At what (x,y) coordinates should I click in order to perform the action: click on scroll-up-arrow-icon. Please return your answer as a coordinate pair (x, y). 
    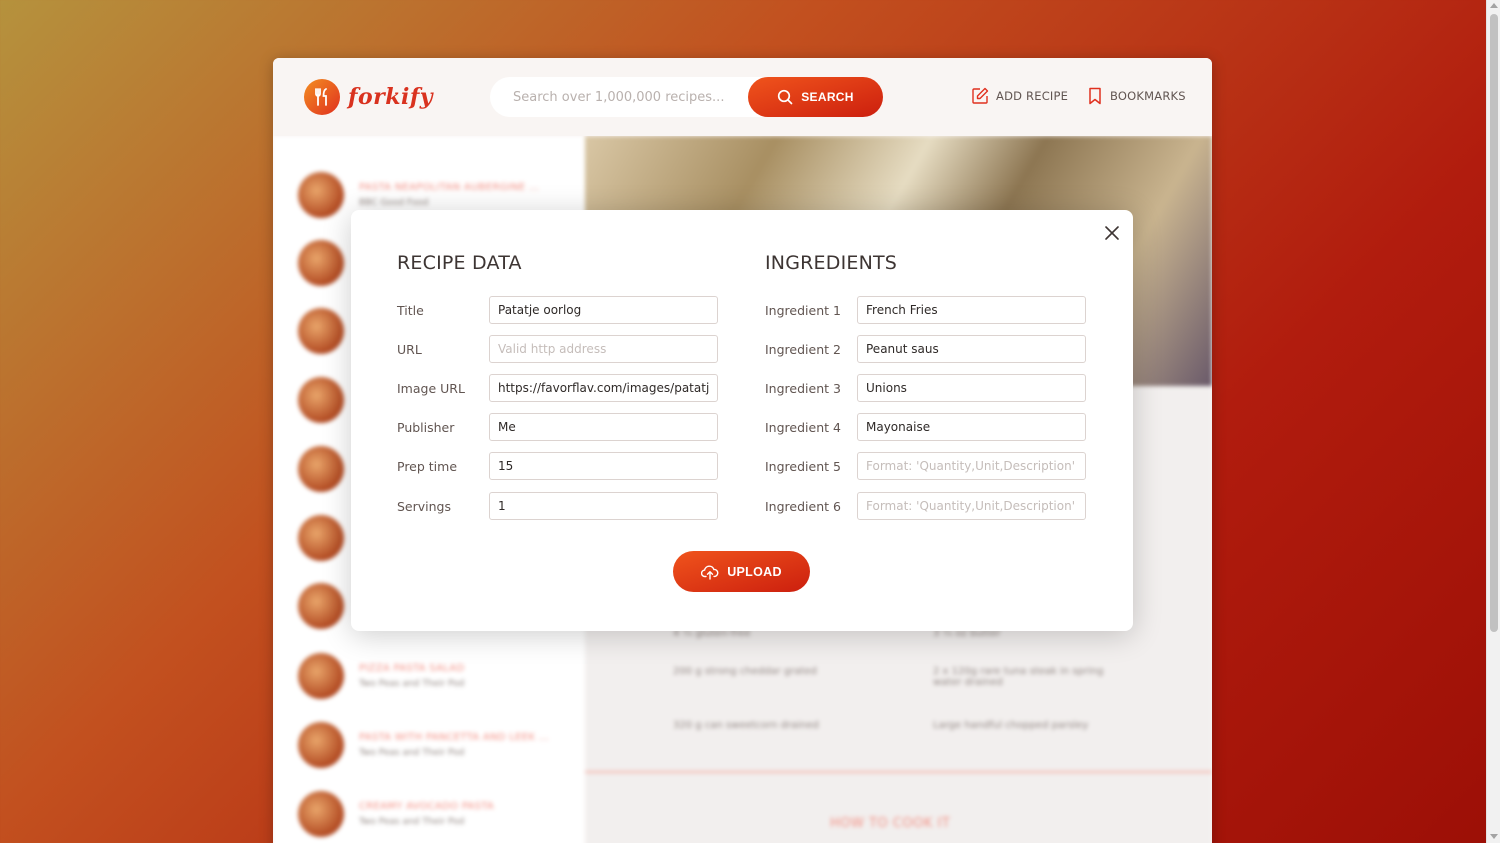
    Looking at the image, I should click on (1494, 5).